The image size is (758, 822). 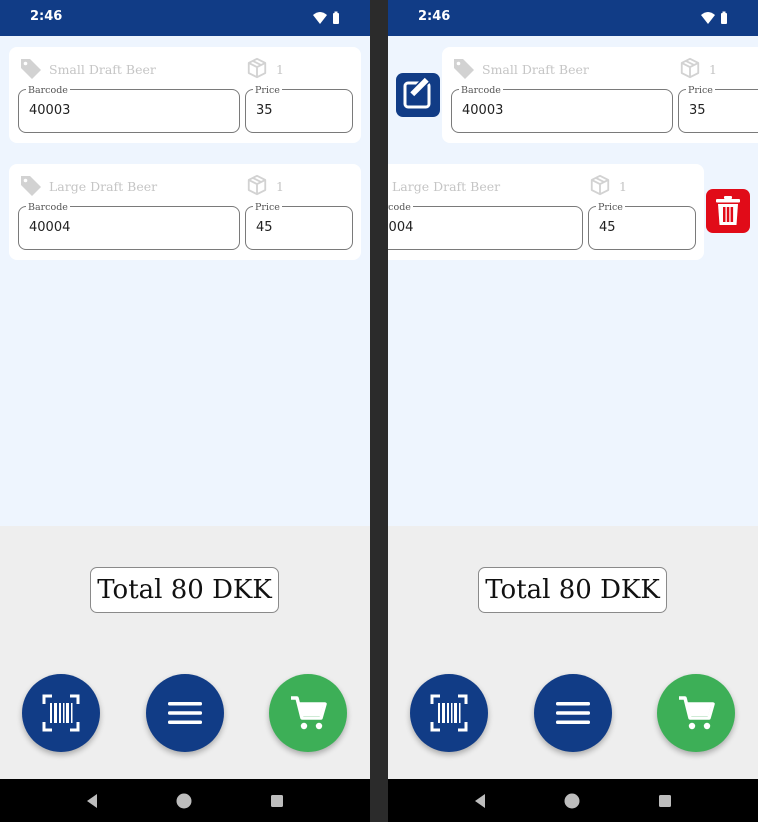 I want to click on trash-icon, so click(x=728, y=210).